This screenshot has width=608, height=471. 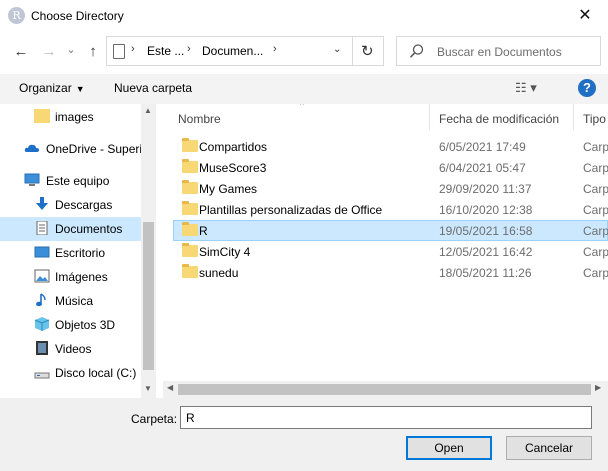 I want to click on sort-ascending-icon: ⌃, so click(x=302, y=107).